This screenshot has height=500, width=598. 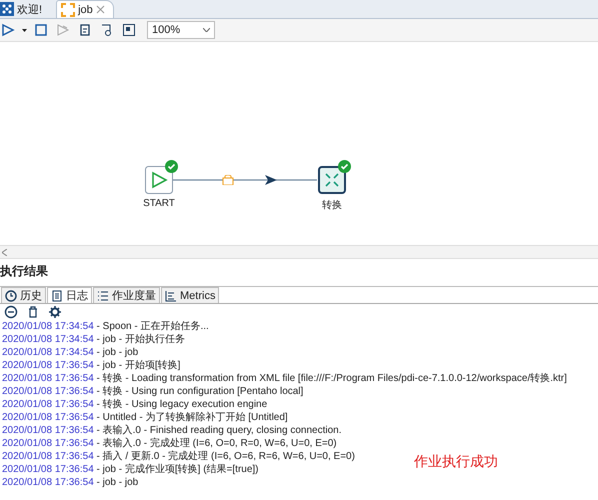 What do you see at coordinates (70, 482) in the screenshot?
I see `log-line: 2020/01/08 17:36:54 - job - job` at bounding box center [70, 482].